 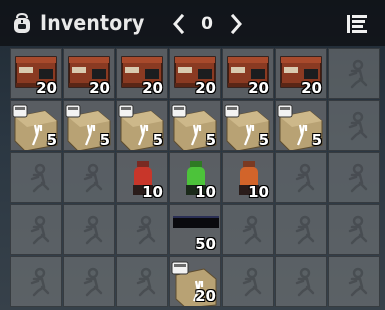 What do you see at coordinates (248, 177) in the screenshot?
I see `inventory-slot-orange-grenade: 10` at bounding box center [248, 177].